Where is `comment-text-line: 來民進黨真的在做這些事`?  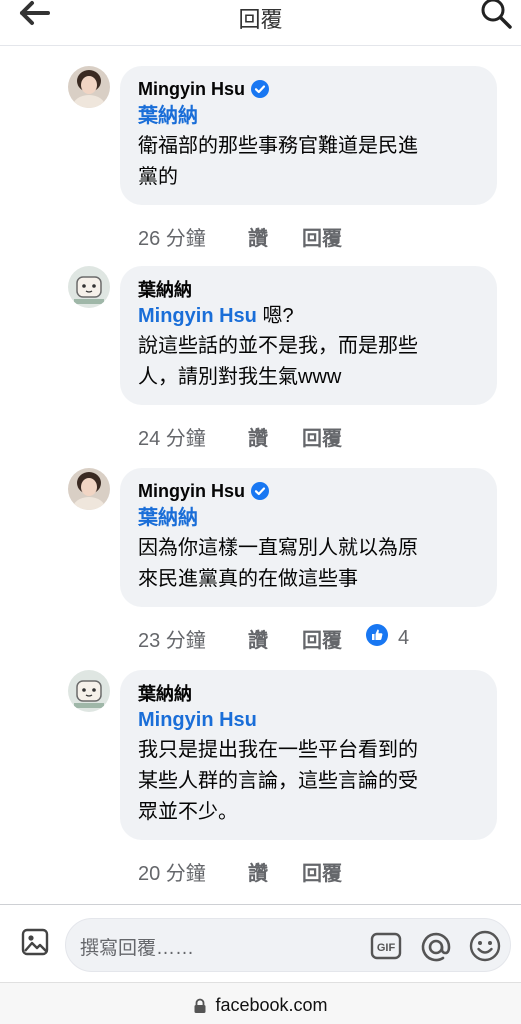 comment-text-line: 來民進黨真的在做這些事 is located at coordinates (248, 579).